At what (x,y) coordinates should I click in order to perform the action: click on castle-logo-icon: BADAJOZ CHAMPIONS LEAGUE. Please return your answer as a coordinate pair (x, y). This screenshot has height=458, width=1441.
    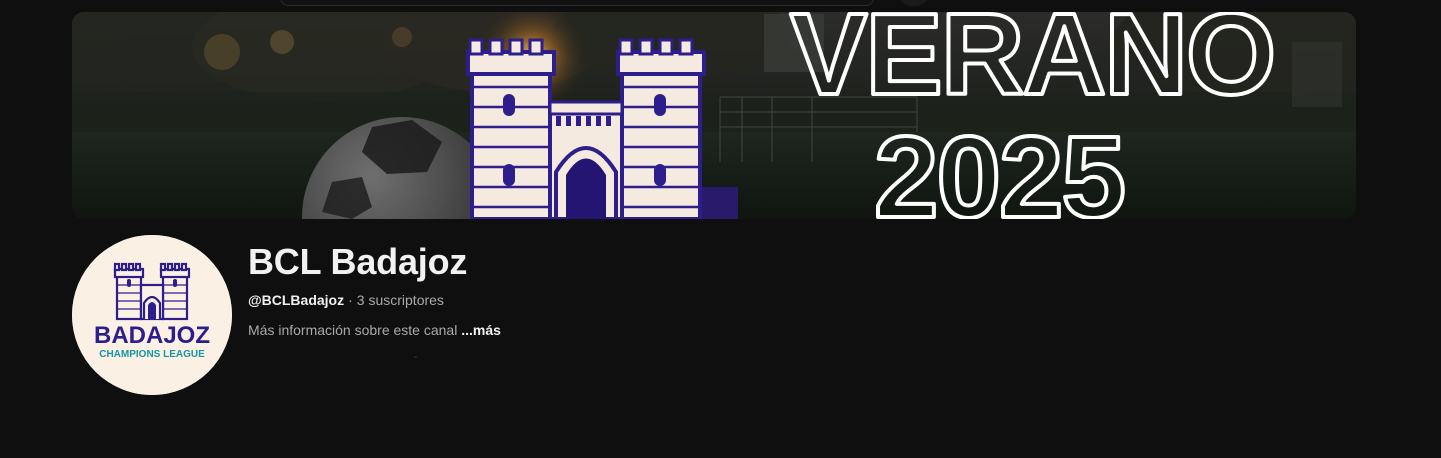
    Looking at the image, I should click on (152, 315).